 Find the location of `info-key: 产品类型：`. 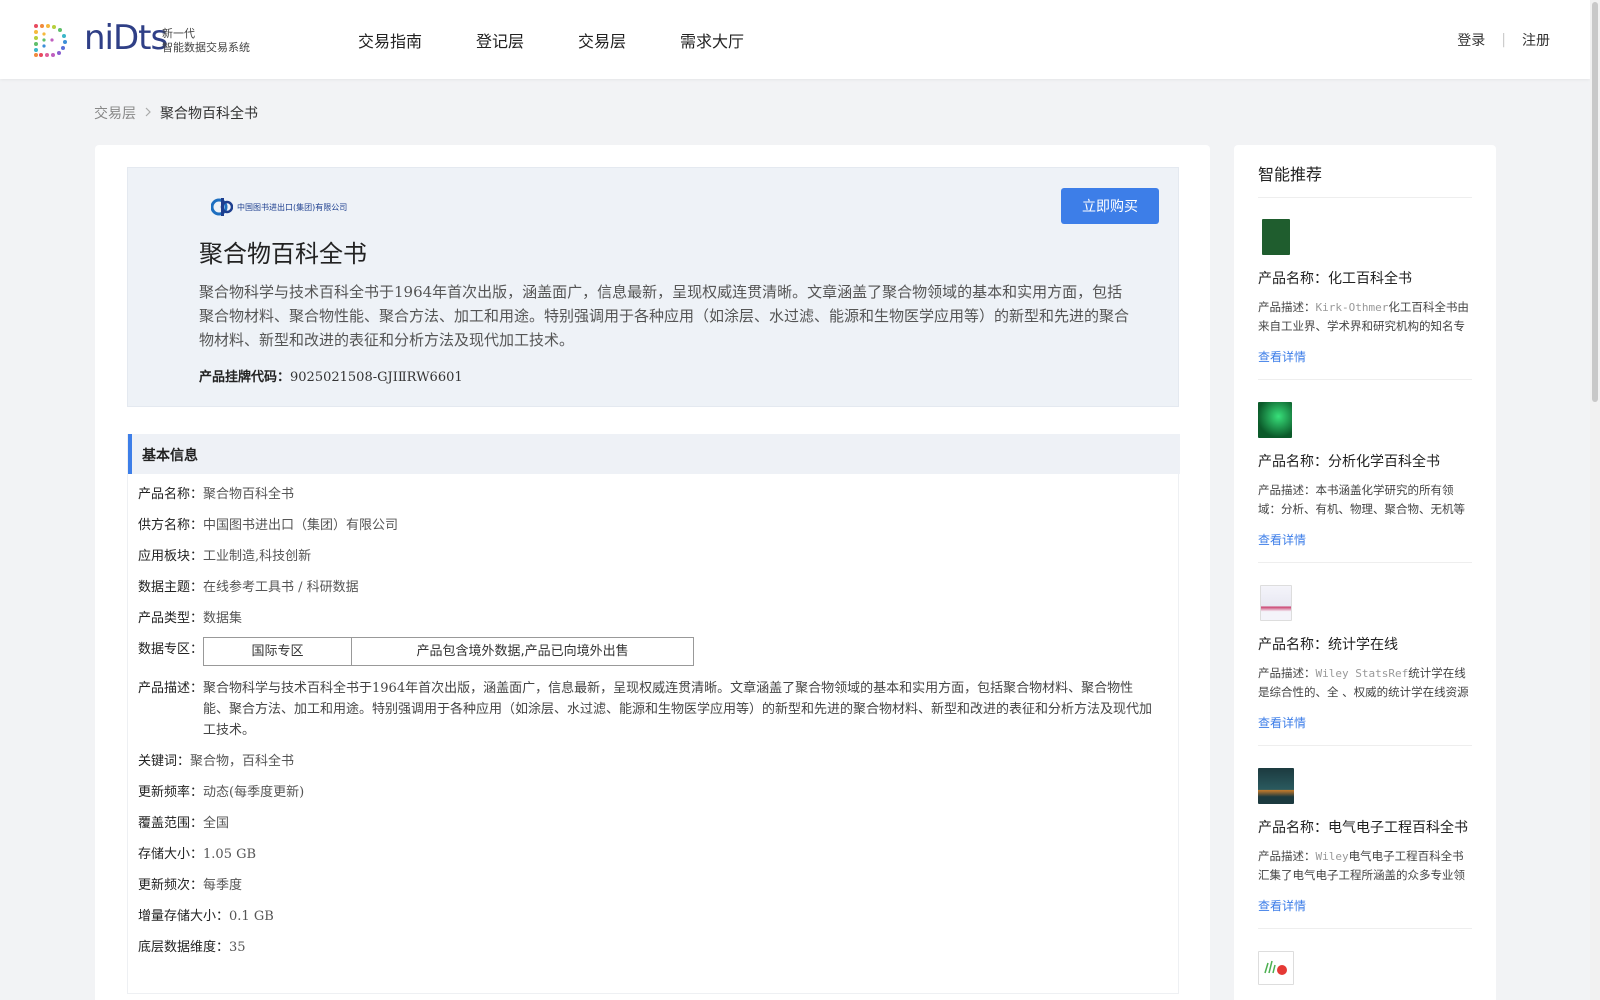

info-key: 产品类型： is located at coordinates (171, 618).